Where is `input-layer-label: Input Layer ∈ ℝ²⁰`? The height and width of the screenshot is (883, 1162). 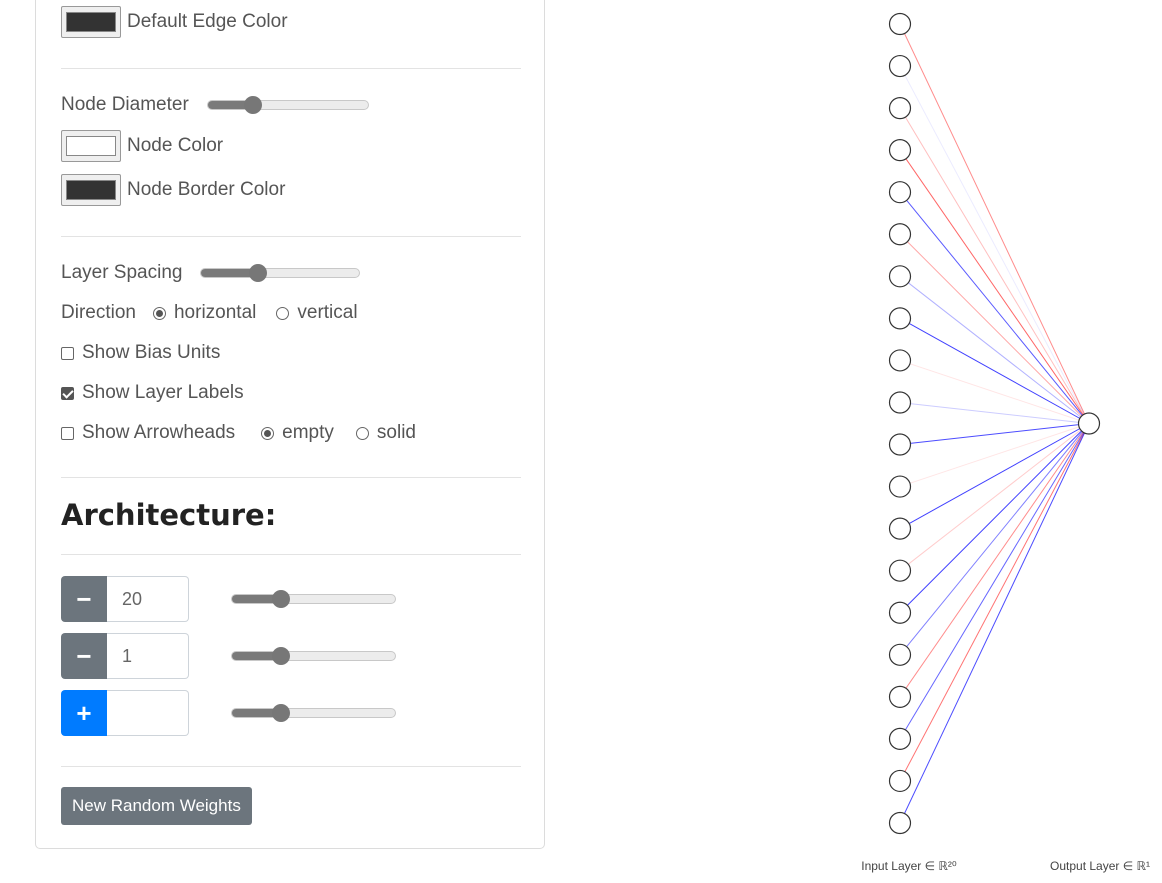 input-layer-label: Input Layer ∈ ℝ²⁰ is located at coordinates (909, 866).